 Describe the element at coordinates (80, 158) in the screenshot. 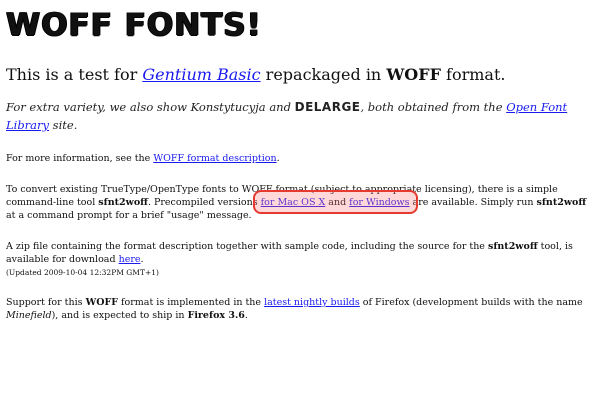

I see `more-info-prefix: For more information, see the` at that location.